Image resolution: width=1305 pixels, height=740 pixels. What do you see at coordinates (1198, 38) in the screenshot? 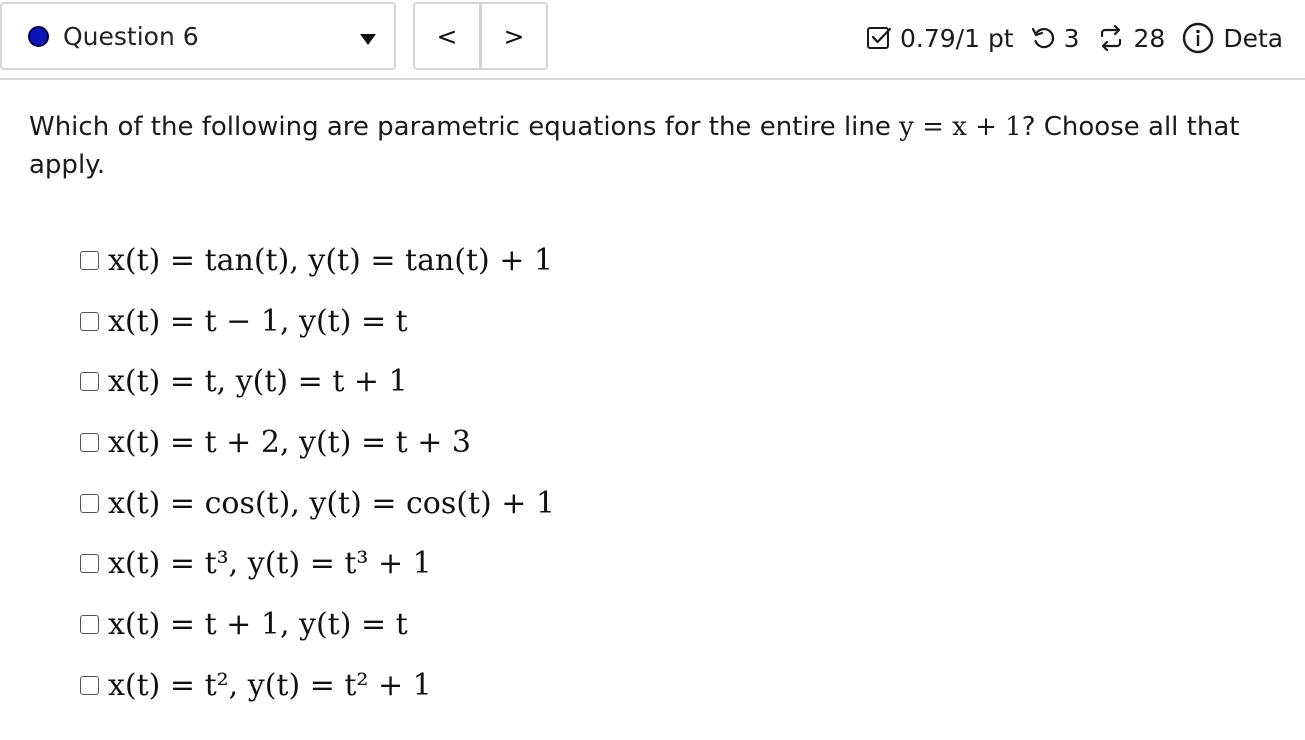
I see `info-icon` at bounding box center [1198, 38].